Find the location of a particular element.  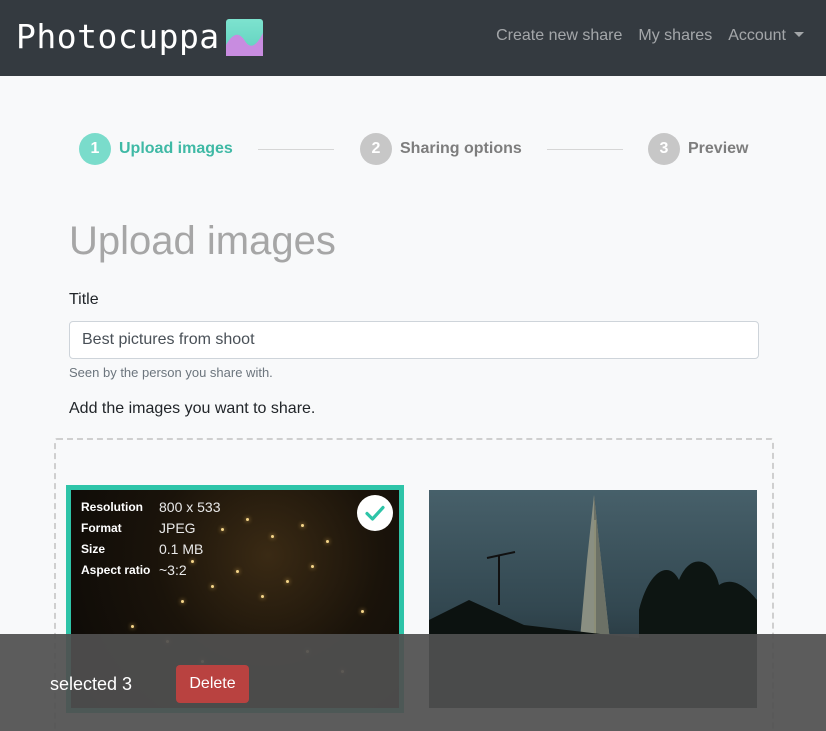

title-input is located at coordinates (414, 340).